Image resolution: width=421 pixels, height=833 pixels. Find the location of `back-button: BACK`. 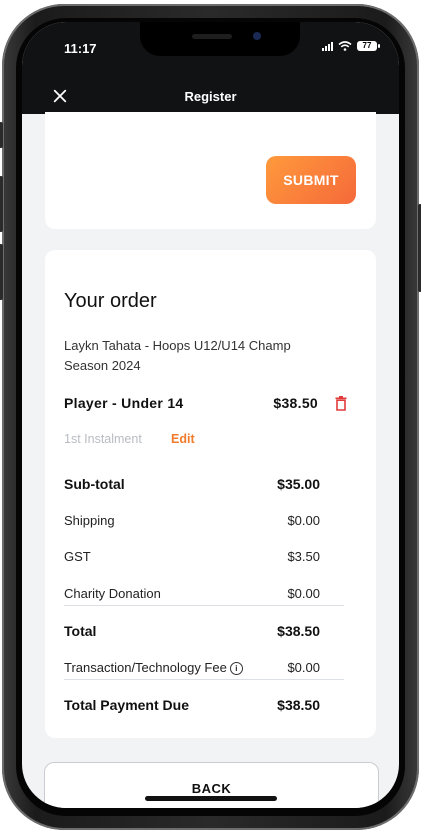

back-button: BACK is located at coordinates (211, 785).